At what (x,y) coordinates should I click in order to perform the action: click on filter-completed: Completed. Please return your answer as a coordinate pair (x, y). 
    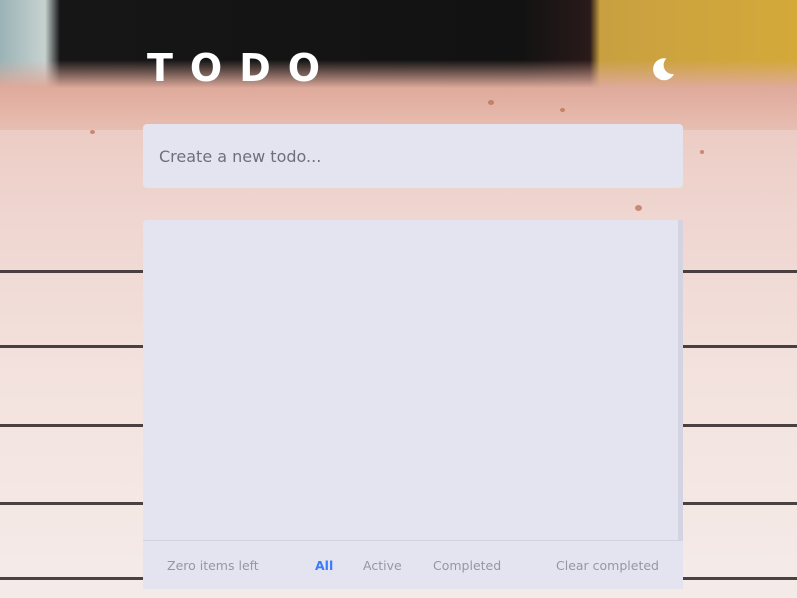
    Looking at the image, I should click on (467, 565).